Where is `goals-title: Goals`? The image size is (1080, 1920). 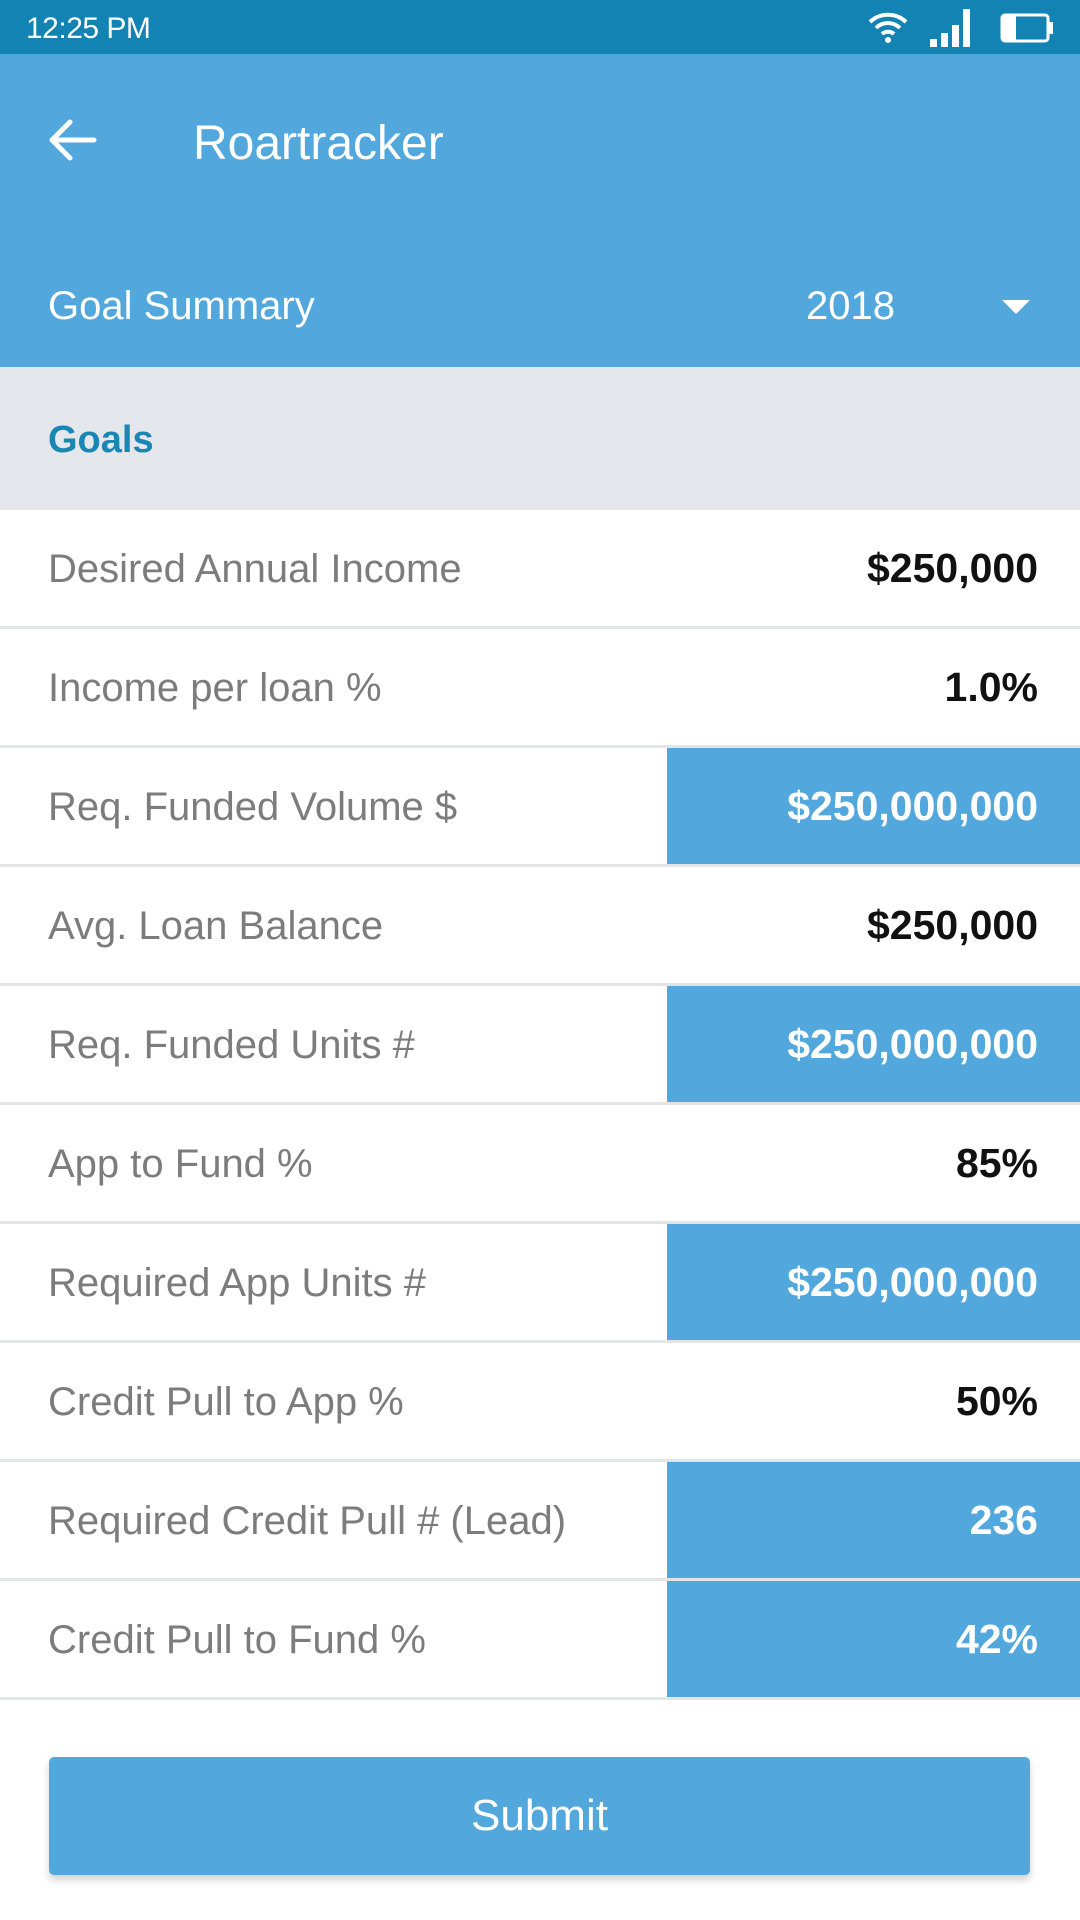 goals-title: Goals is located at coordinates (101, 440).